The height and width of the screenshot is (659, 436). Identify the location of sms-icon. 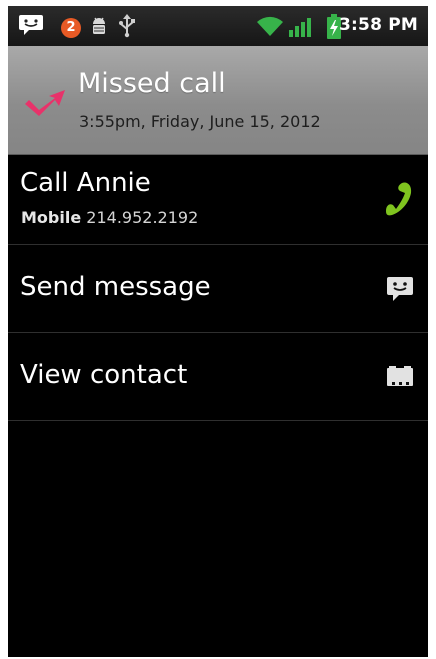
(31, 27).